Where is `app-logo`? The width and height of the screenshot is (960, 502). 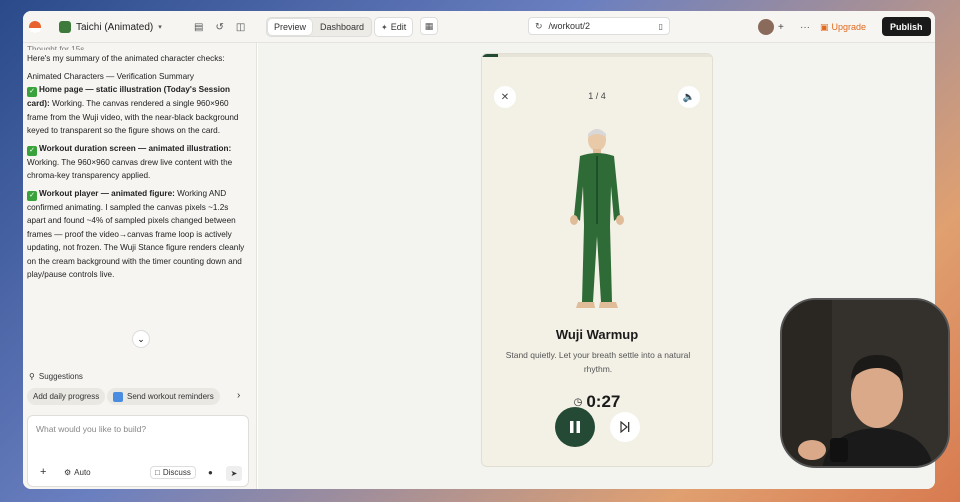 app-logo is located at coordinates (35, 27).